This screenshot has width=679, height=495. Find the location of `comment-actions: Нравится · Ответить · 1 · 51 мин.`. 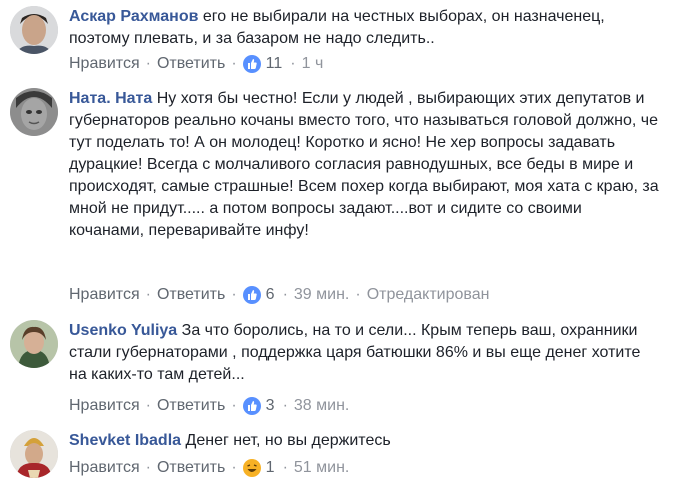

comment-actions: Нравится · Ответить · 1 · 51 мин. is located at coordinates (209, 468).